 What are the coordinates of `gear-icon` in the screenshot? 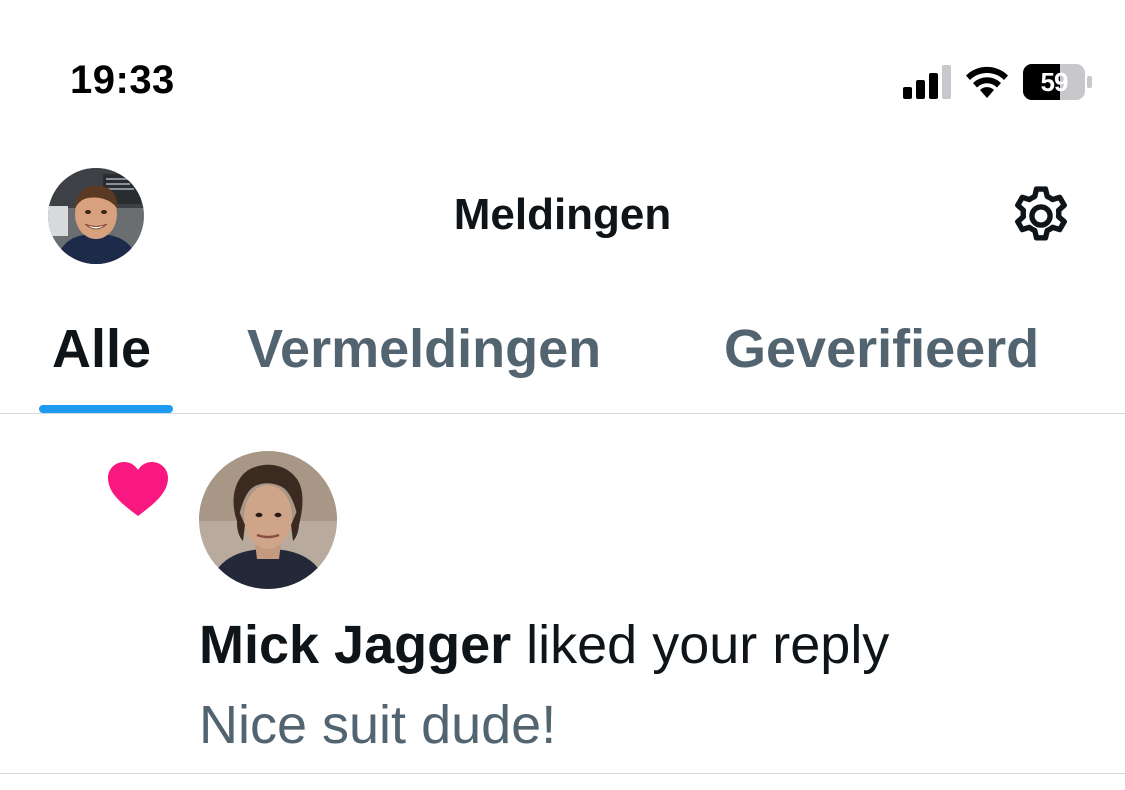 It's located at (1041, 216).